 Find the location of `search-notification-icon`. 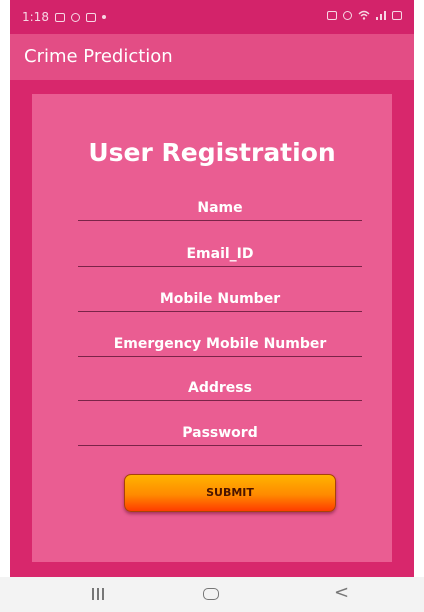

search-notification-icon is located at coordinates (75, 17).